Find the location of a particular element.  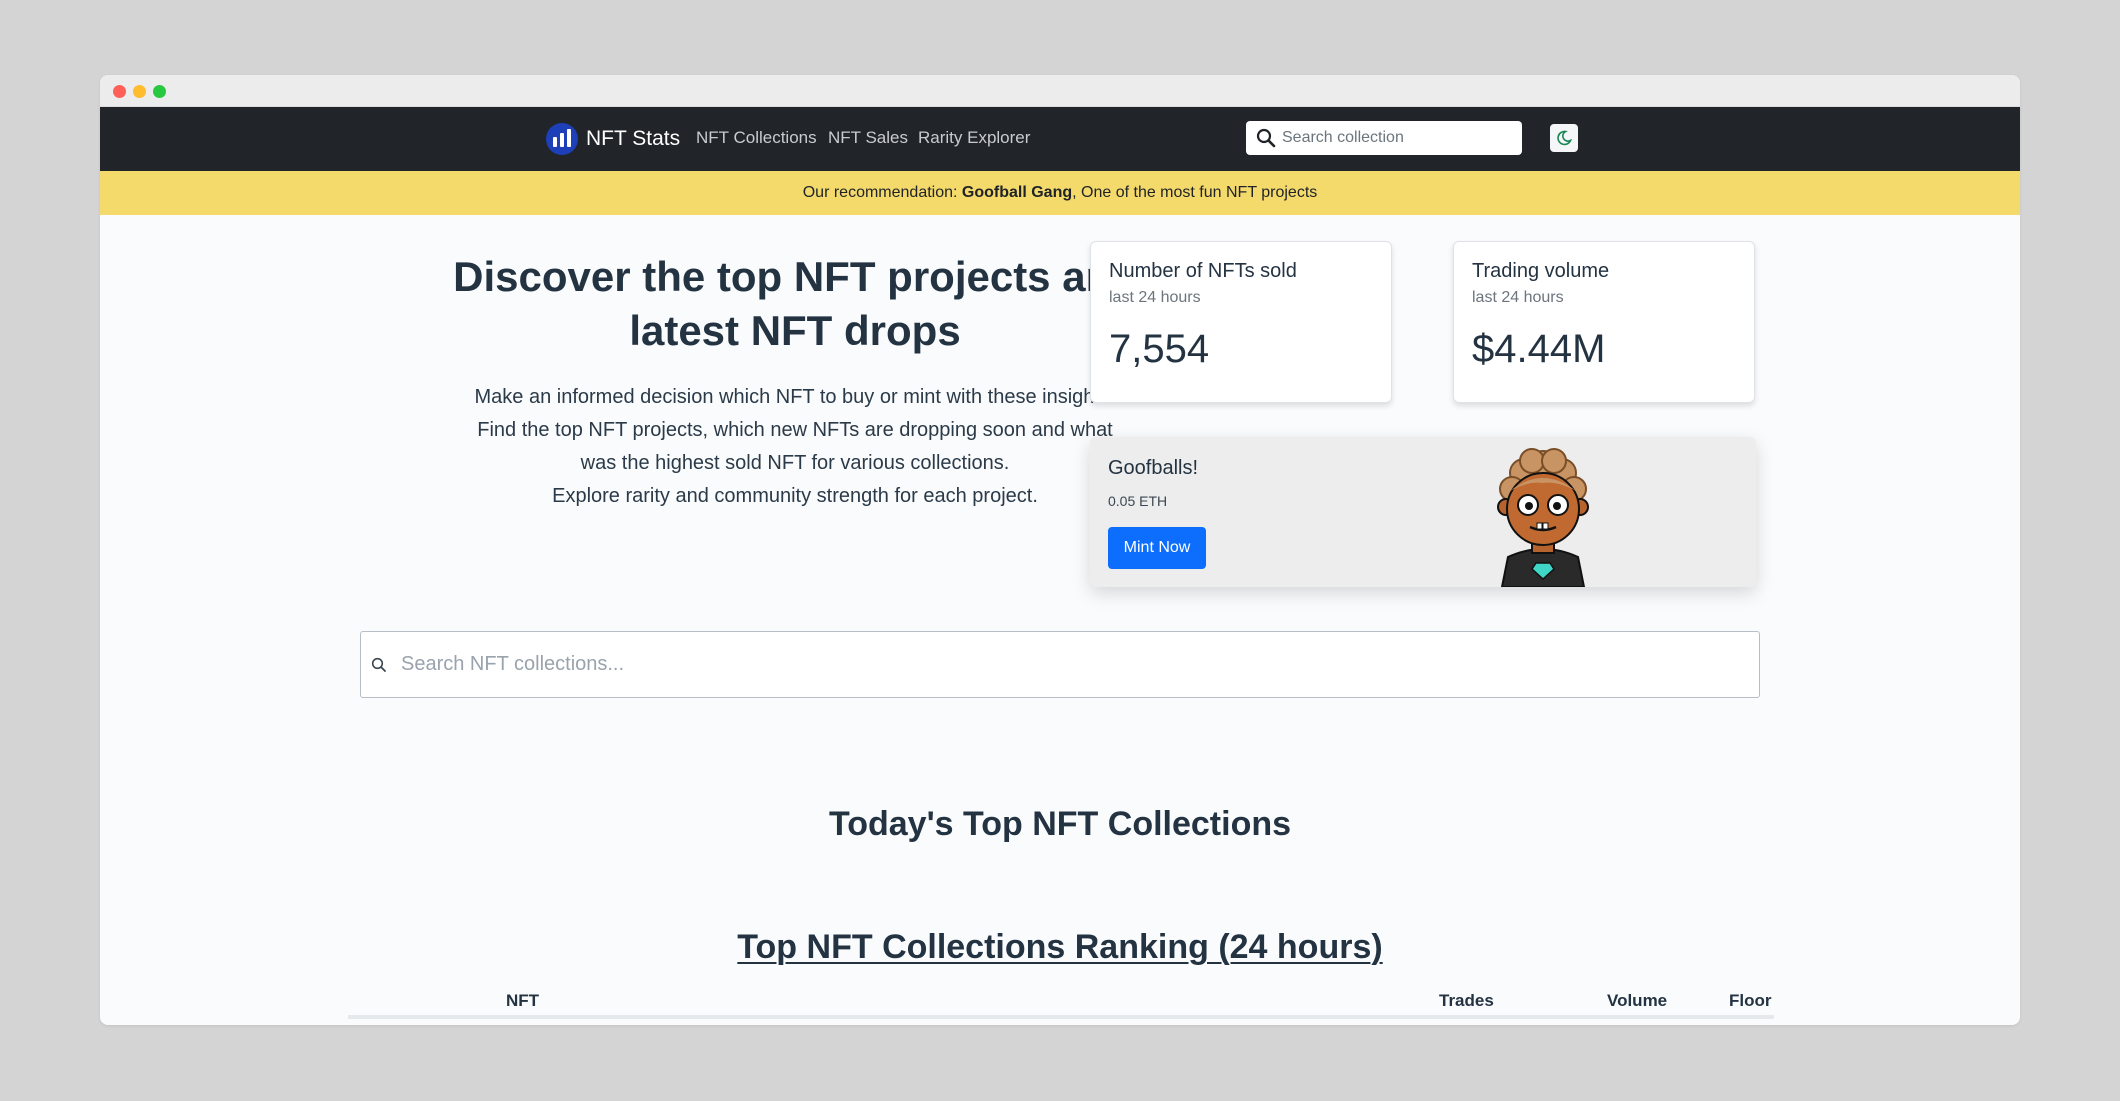

hero-title-line-1: Discover the top NFT projects and is located at coordinates (795, 276).